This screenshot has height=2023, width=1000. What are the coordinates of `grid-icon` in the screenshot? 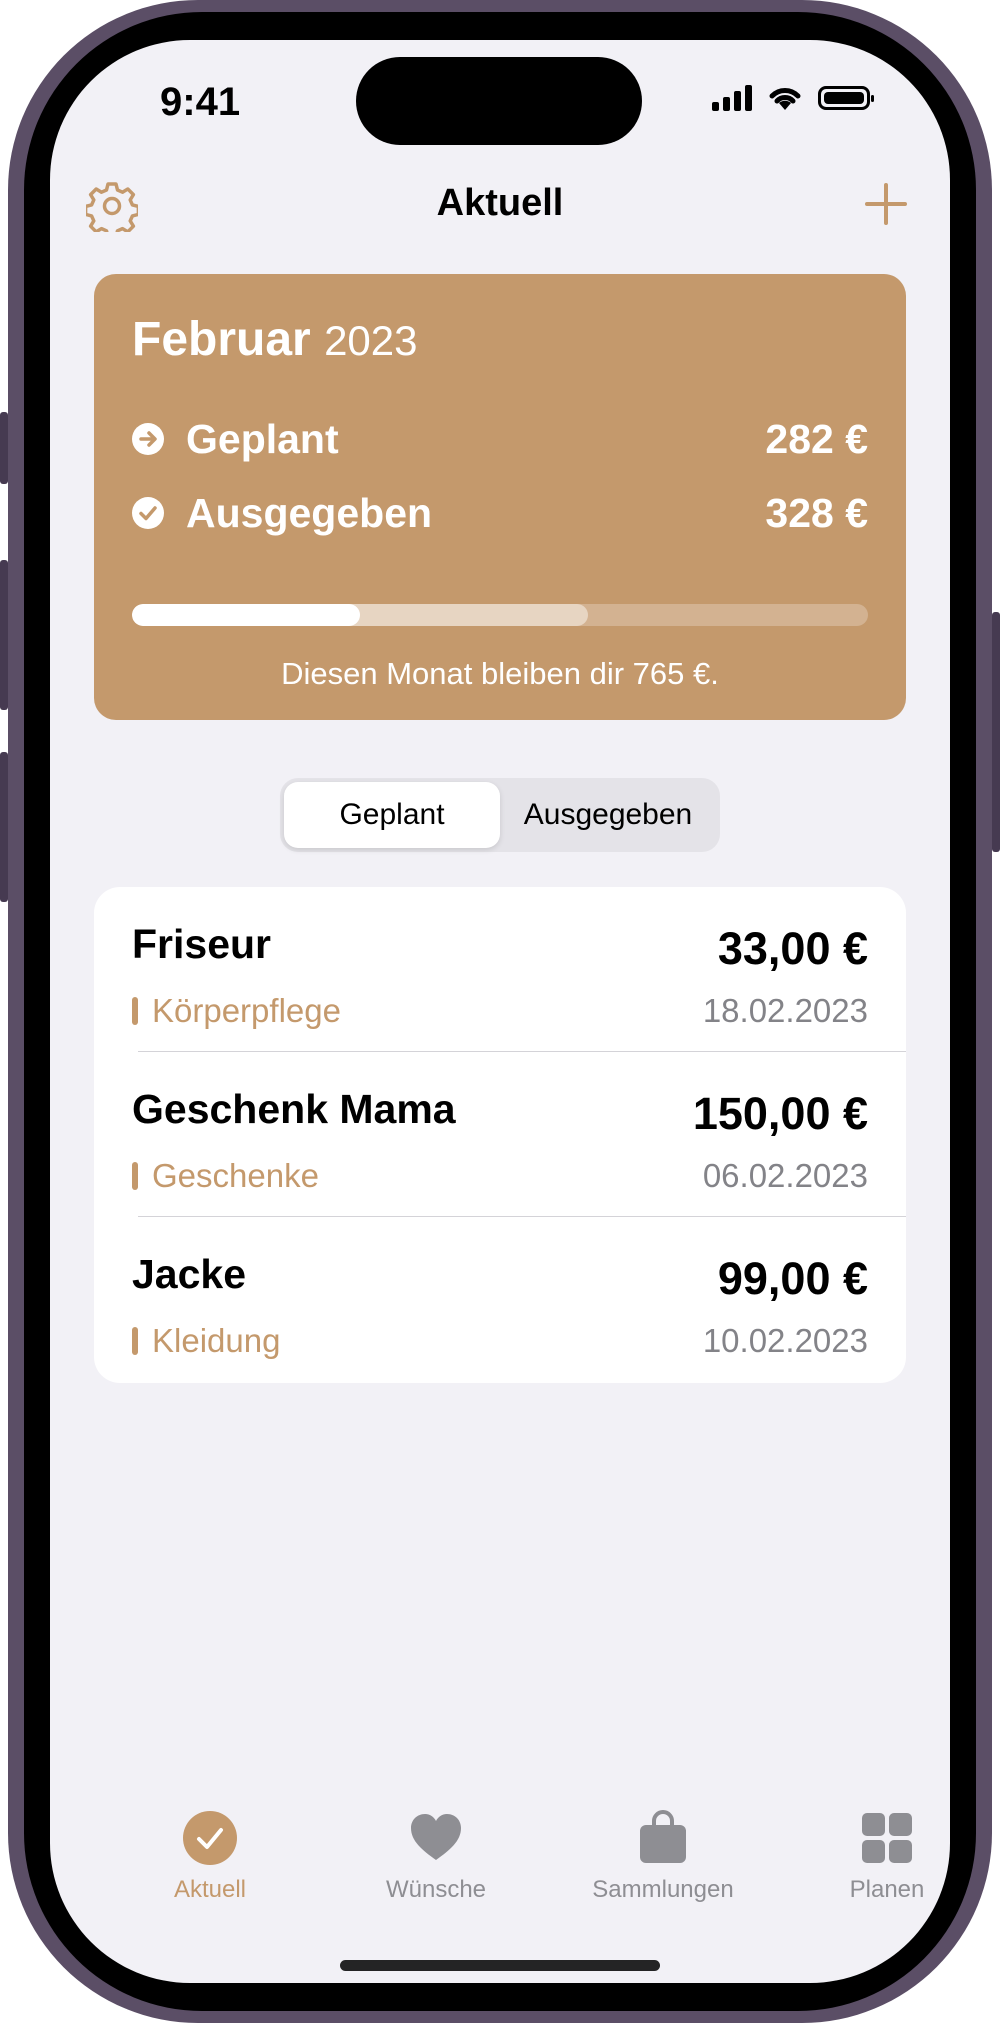 It's located at (887, 1838).